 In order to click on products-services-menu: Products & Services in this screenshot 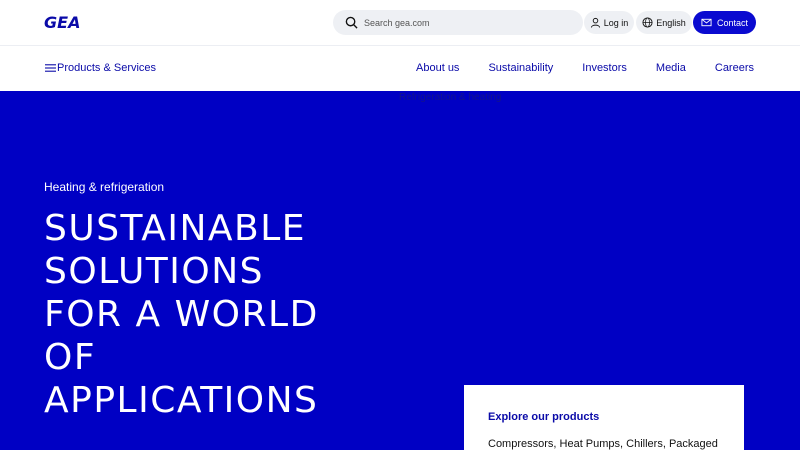, I will do `click(100, 68)`.